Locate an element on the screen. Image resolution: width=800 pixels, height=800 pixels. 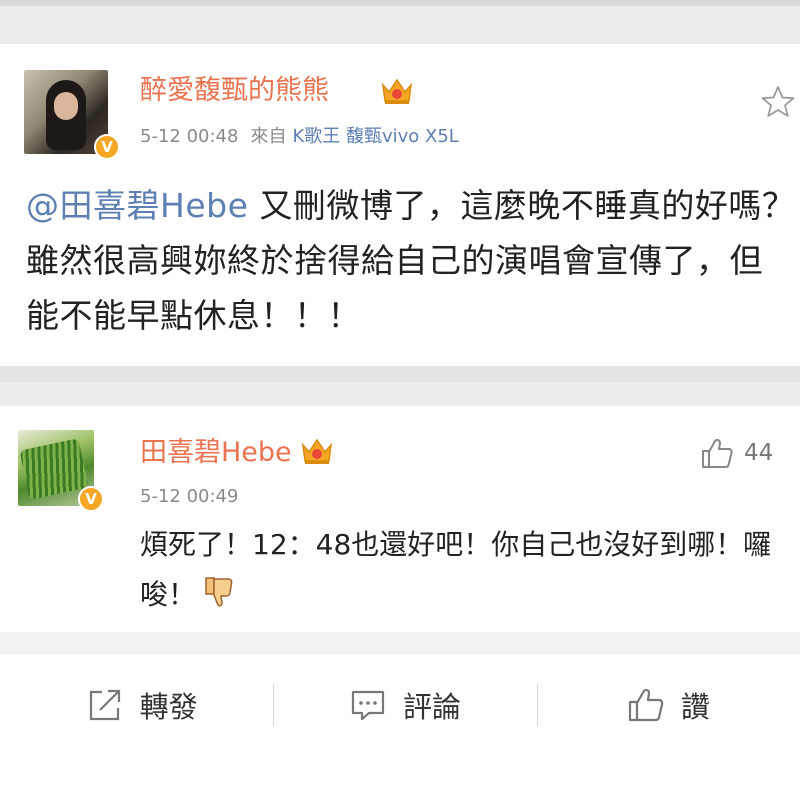
comment-button: 評論 is located at coordinates (404, 705).